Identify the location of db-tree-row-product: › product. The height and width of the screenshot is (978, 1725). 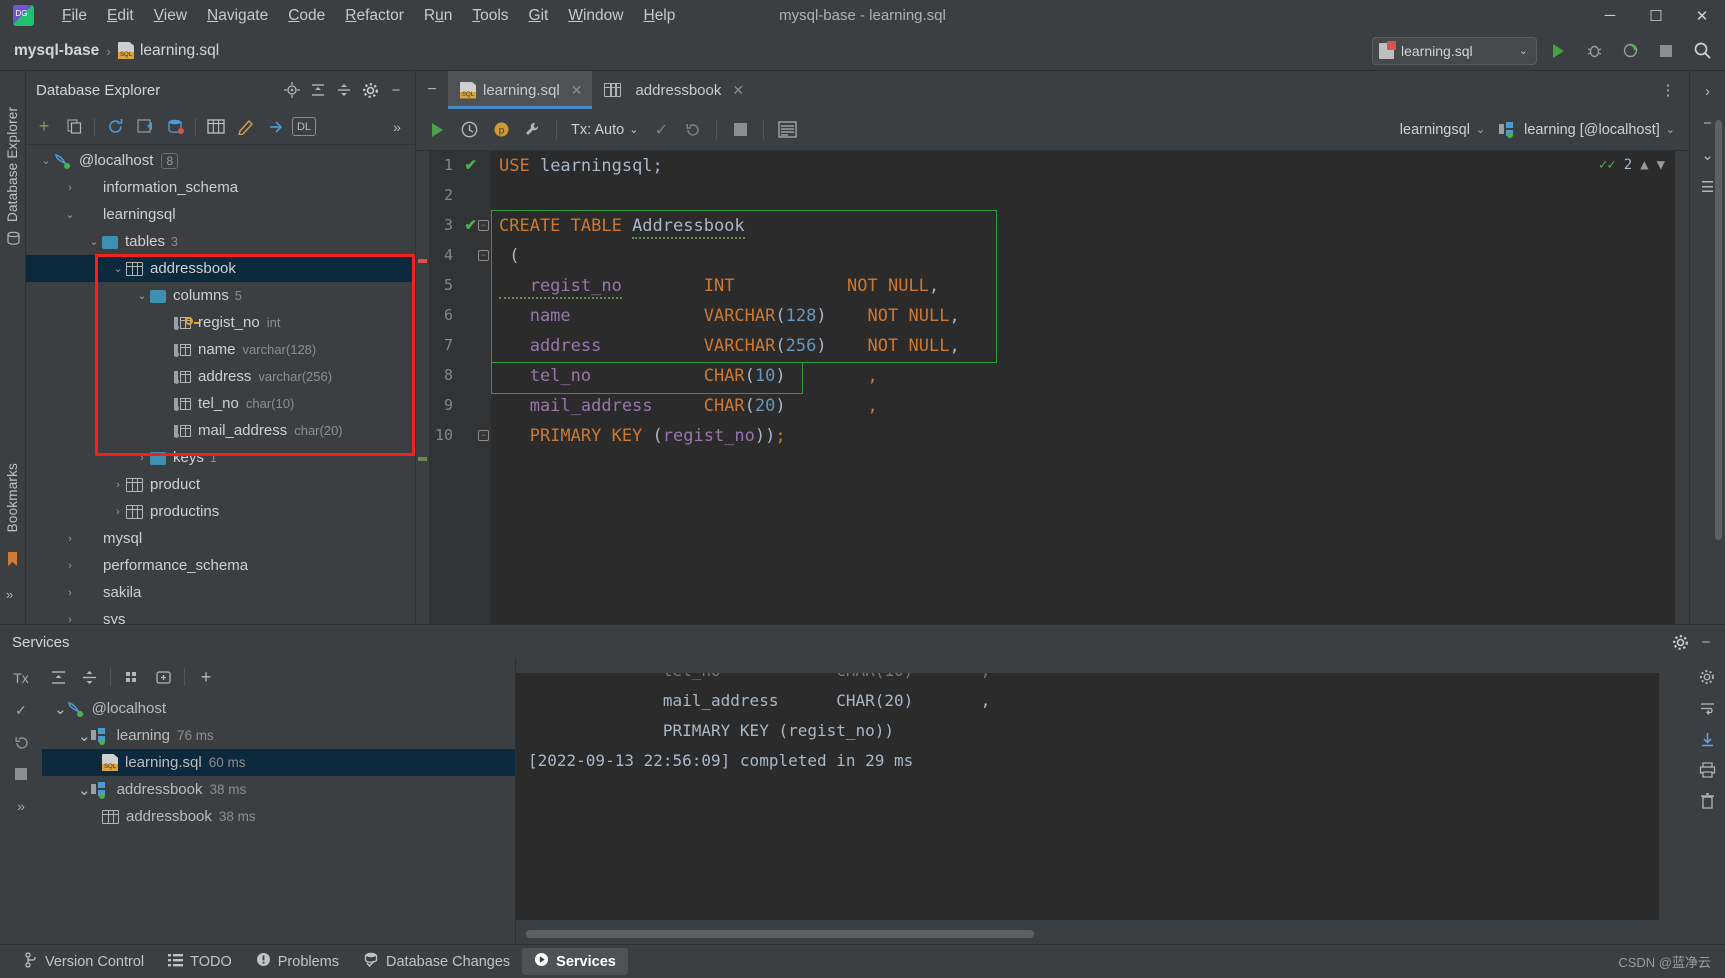
(220, 484).